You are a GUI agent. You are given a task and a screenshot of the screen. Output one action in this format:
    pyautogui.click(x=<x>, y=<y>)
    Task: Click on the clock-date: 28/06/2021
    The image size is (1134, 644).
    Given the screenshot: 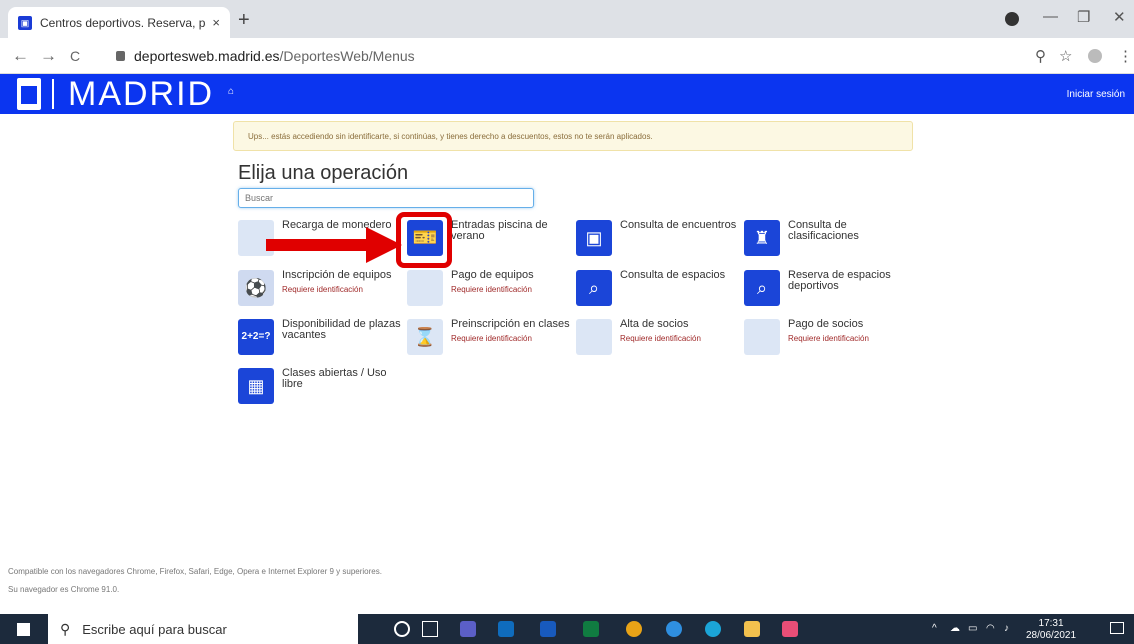 What is the action you would take?
    pyautogui.click(x=1051, y=635)
    